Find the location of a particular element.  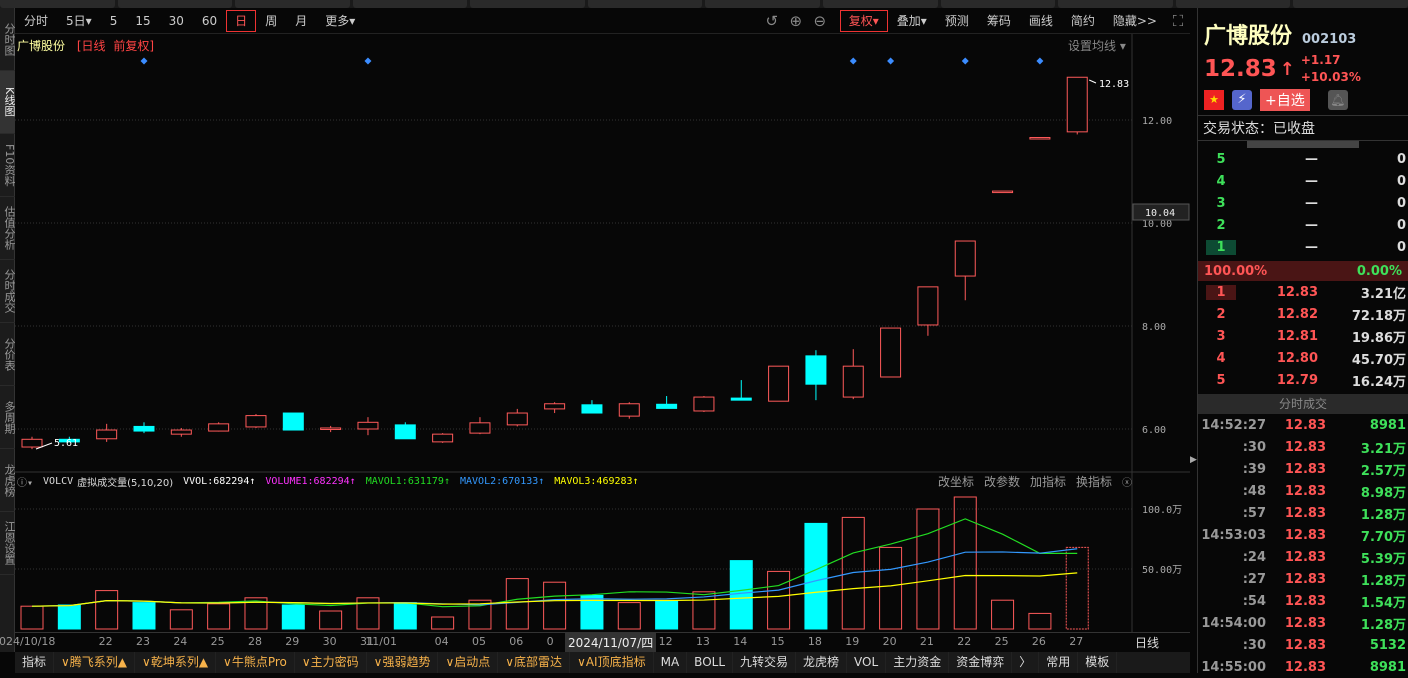

indicator-tab: ∨AI顶底指标 is located at coordinates (612, 662).